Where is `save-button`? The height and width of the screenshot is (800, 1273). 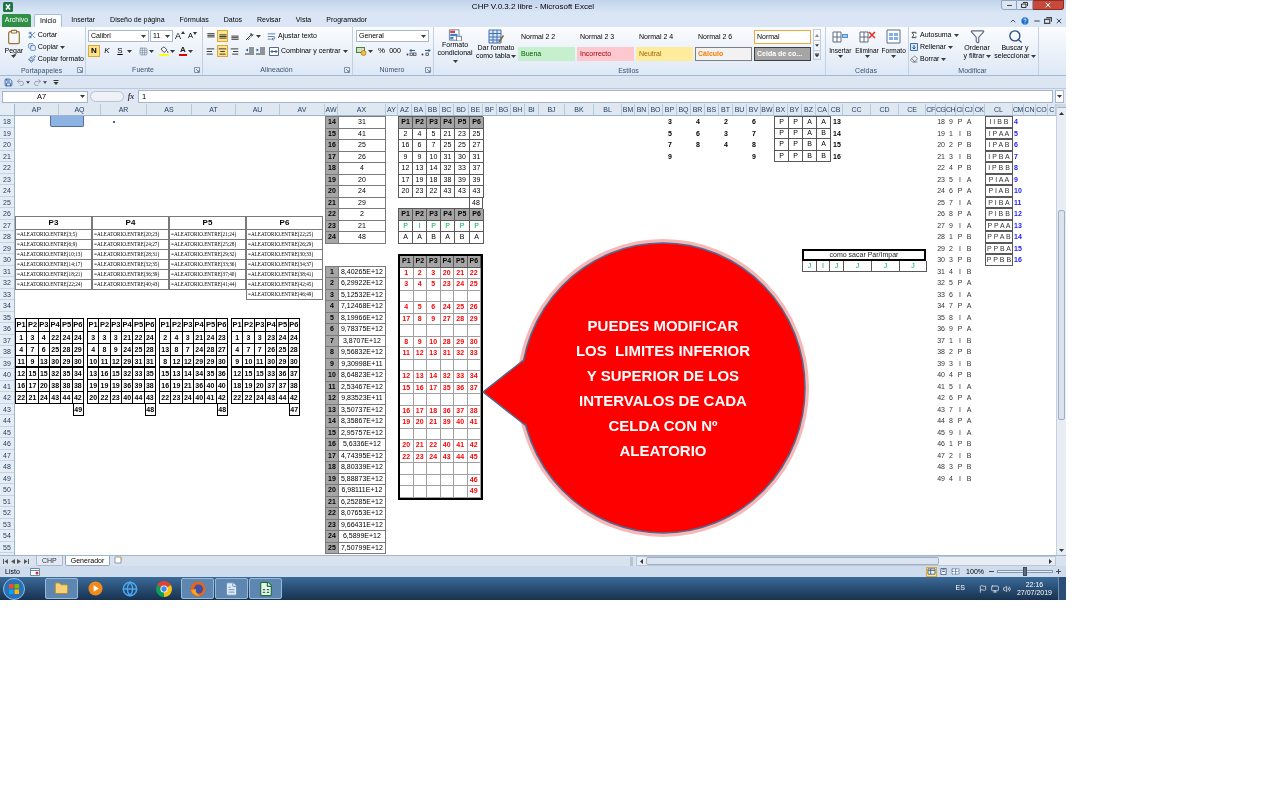
save-button is located at coordinates (8, 82).